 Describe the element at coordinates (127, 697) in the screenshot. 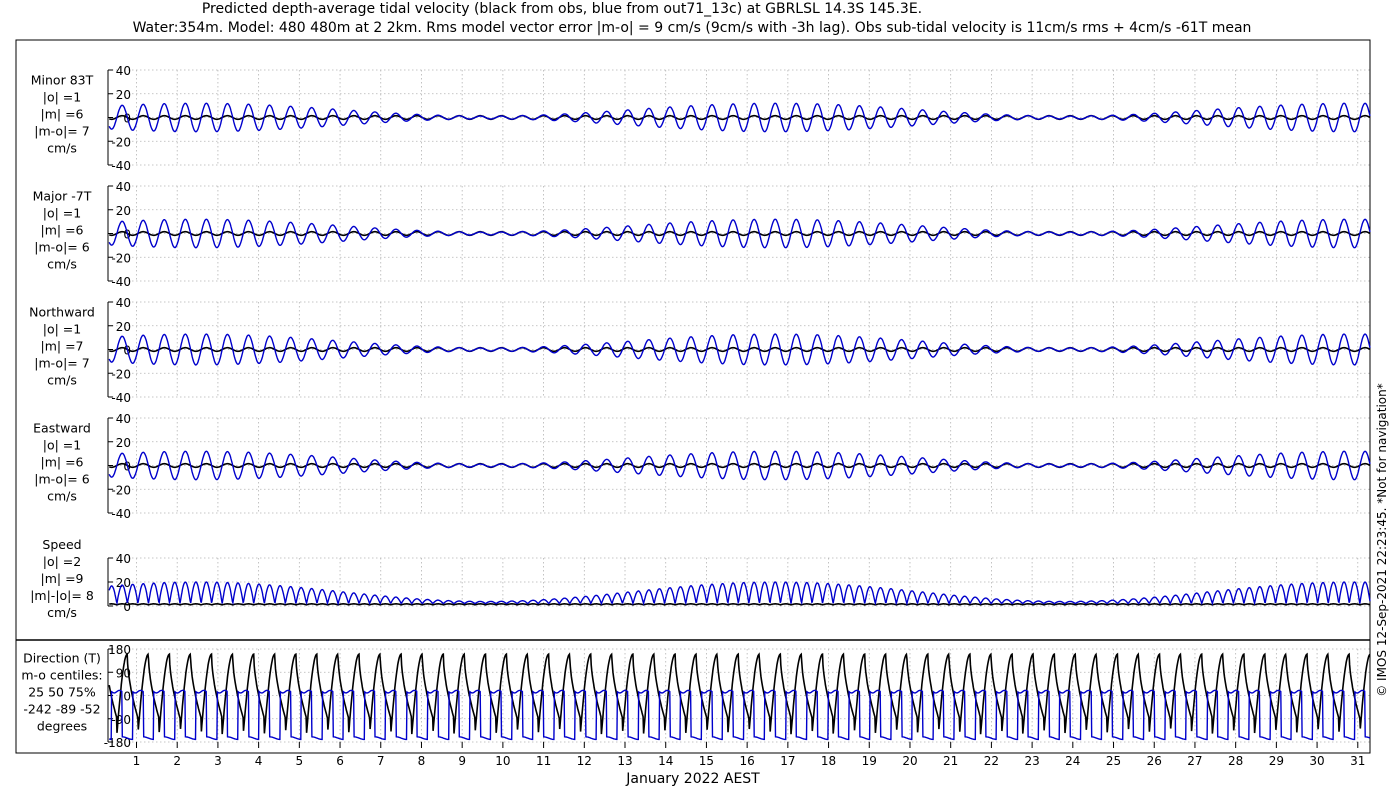

I see `y-tick-label: 0` at that location.